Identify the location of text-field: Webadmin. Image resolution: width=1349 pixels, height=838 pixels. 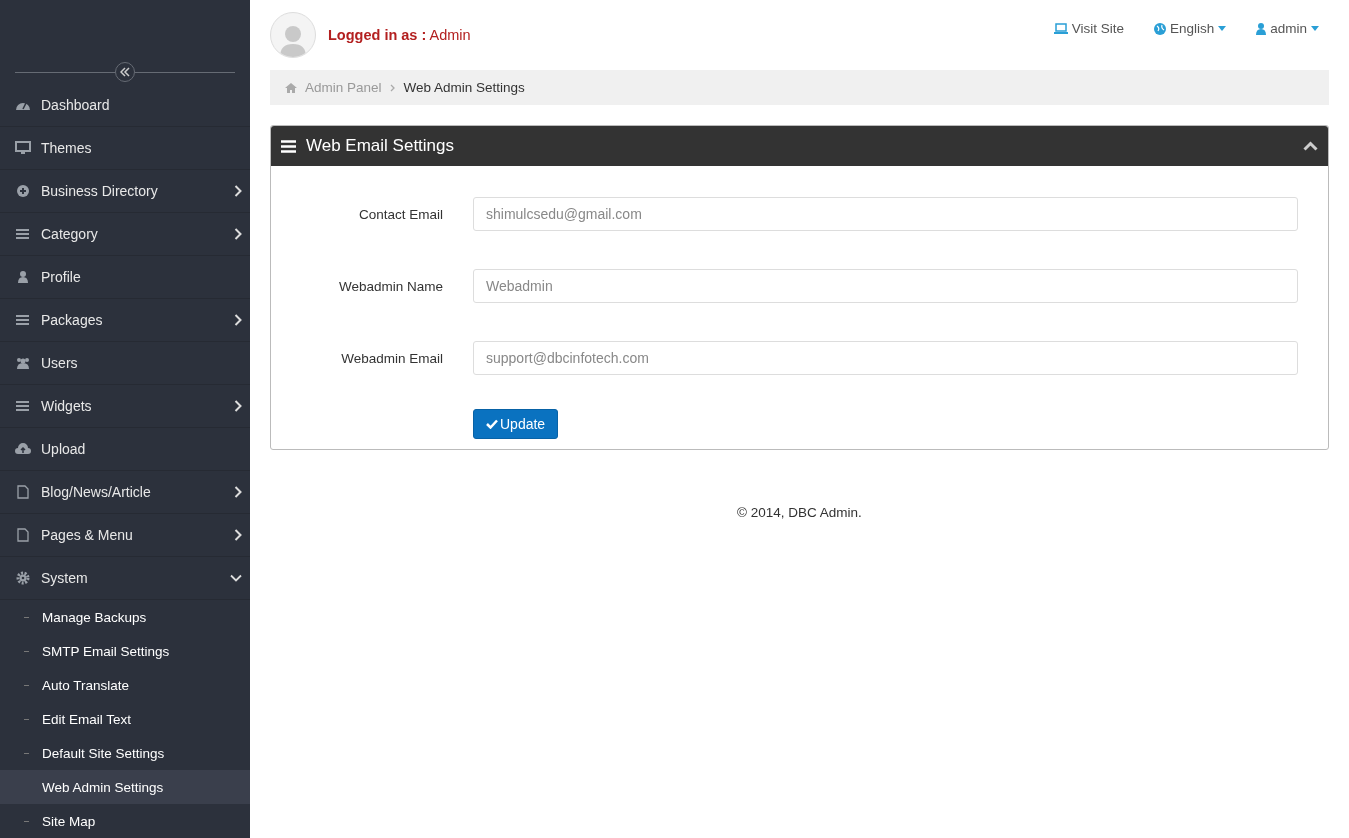
(885, 286).